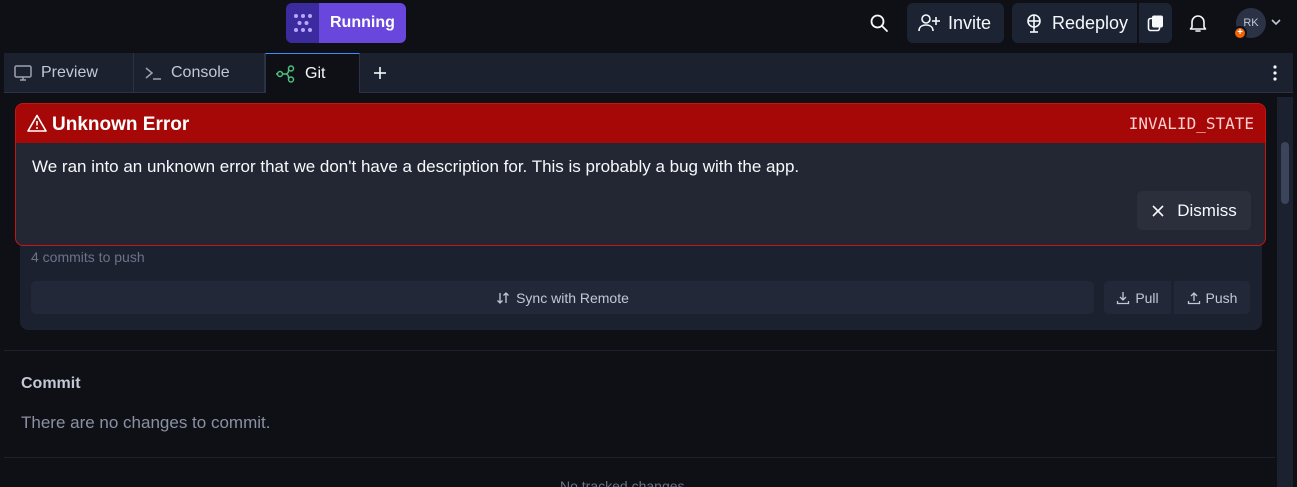  I want to click on avatar-badge: +, so click(1240, 33).